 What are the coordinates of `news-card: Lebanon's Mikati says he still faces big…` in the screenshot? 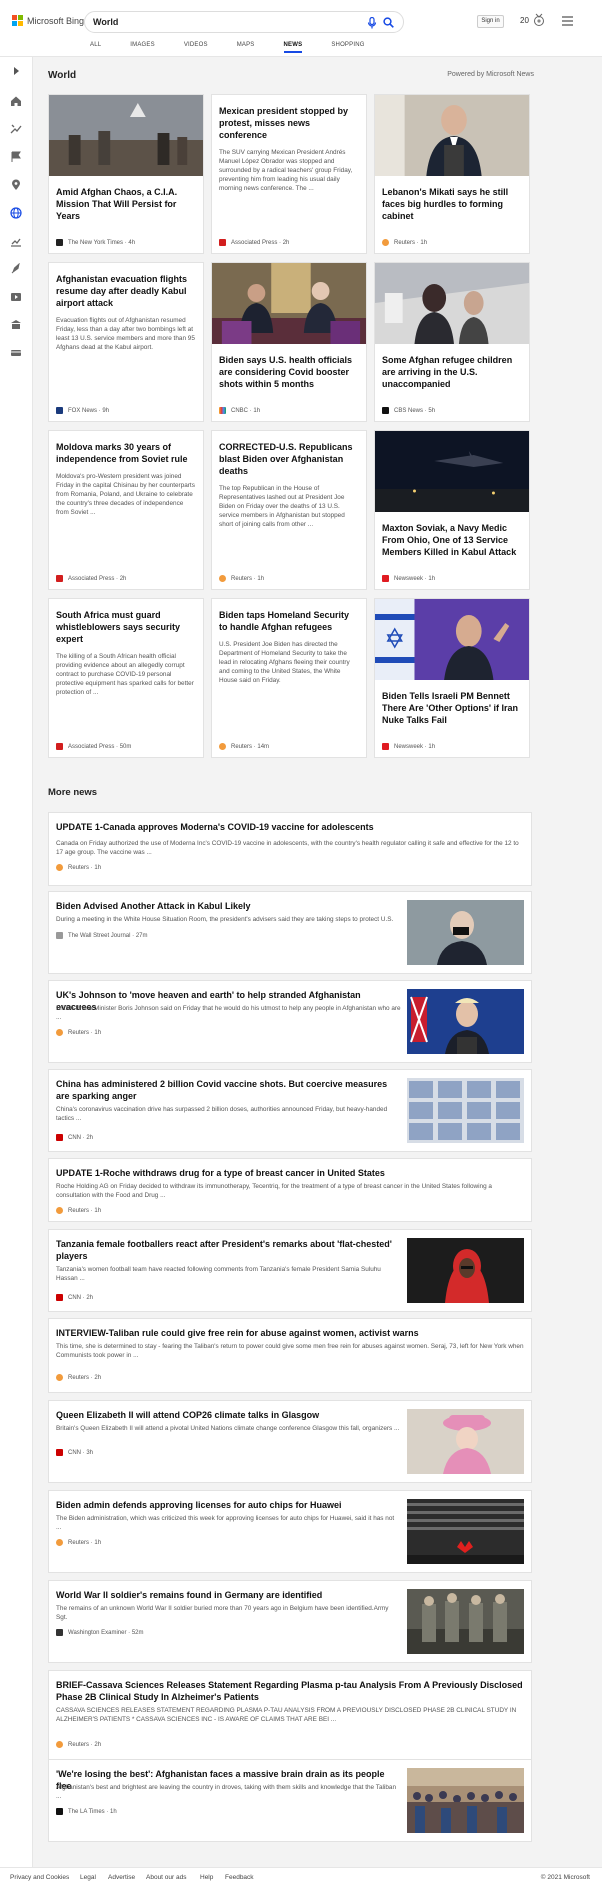 It's located at (452, 174).